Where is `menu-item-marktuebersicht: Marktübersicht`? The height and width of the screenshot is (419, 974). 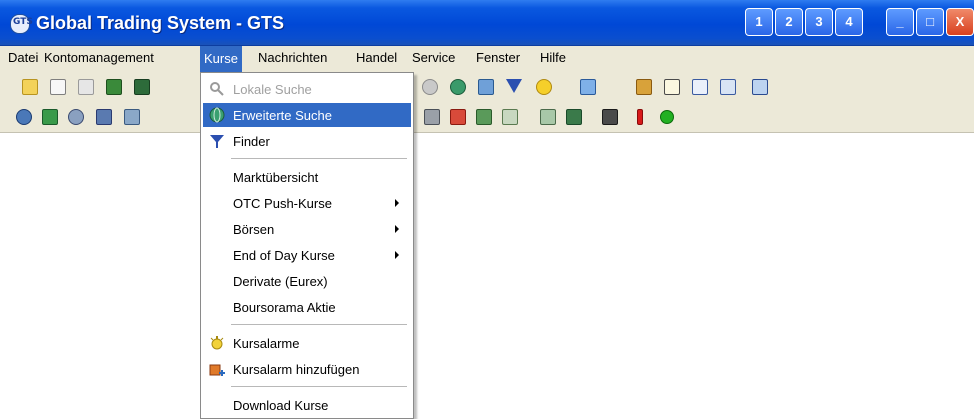 menu-item-marktuebersicht: Marktübersicht is located at coordinates (307, 177).